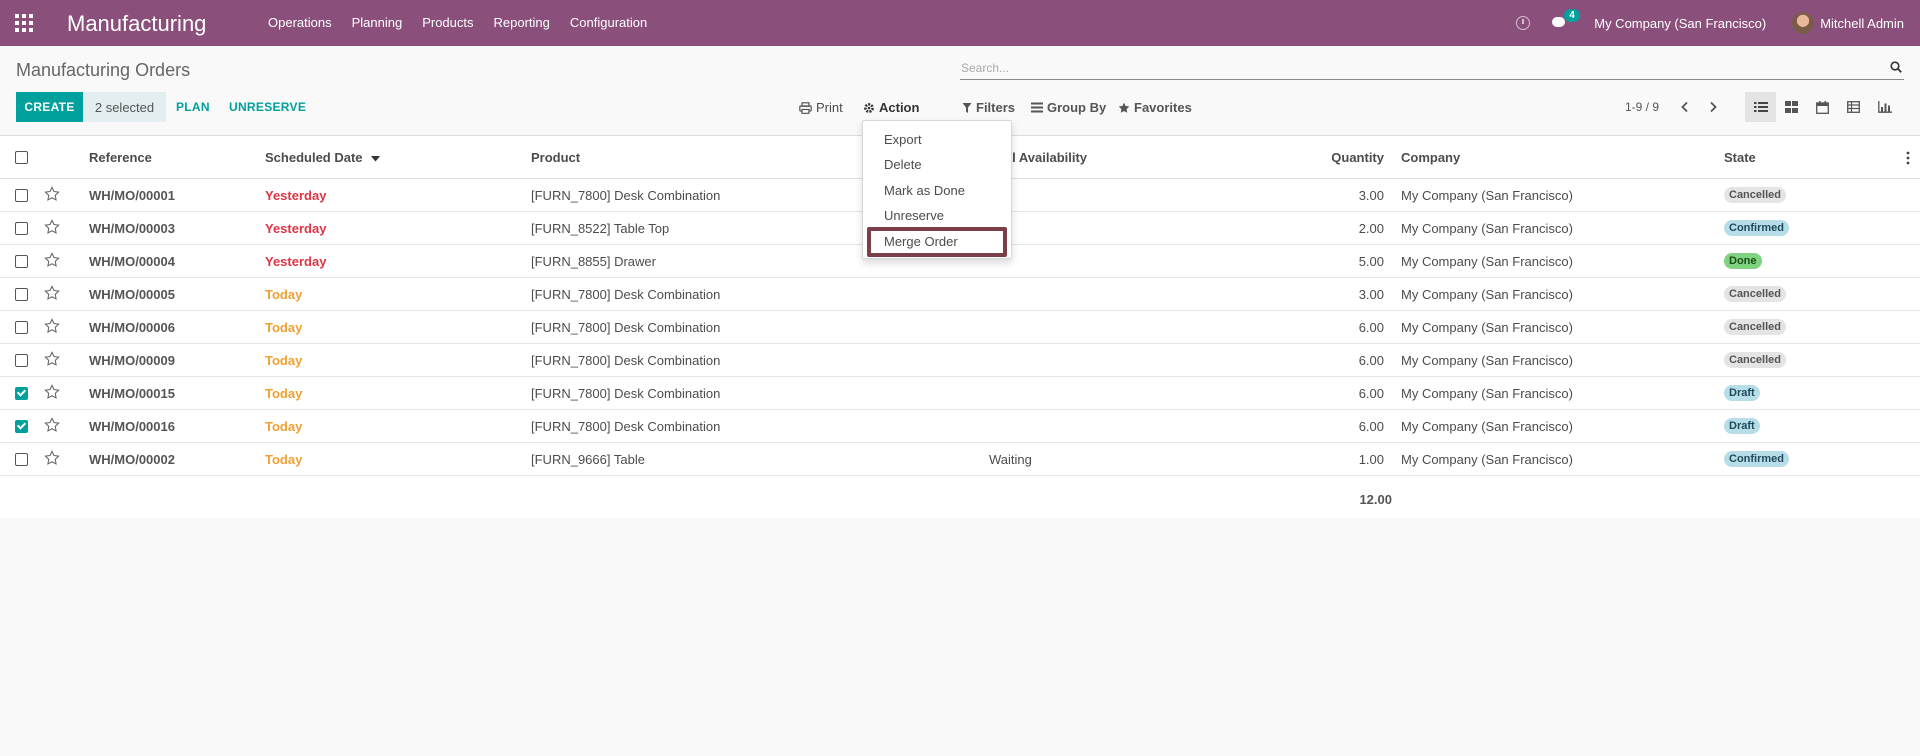 This screenshot has height=756, width=1920. I want to click on calendar-view-icon, so click(1822, 107).